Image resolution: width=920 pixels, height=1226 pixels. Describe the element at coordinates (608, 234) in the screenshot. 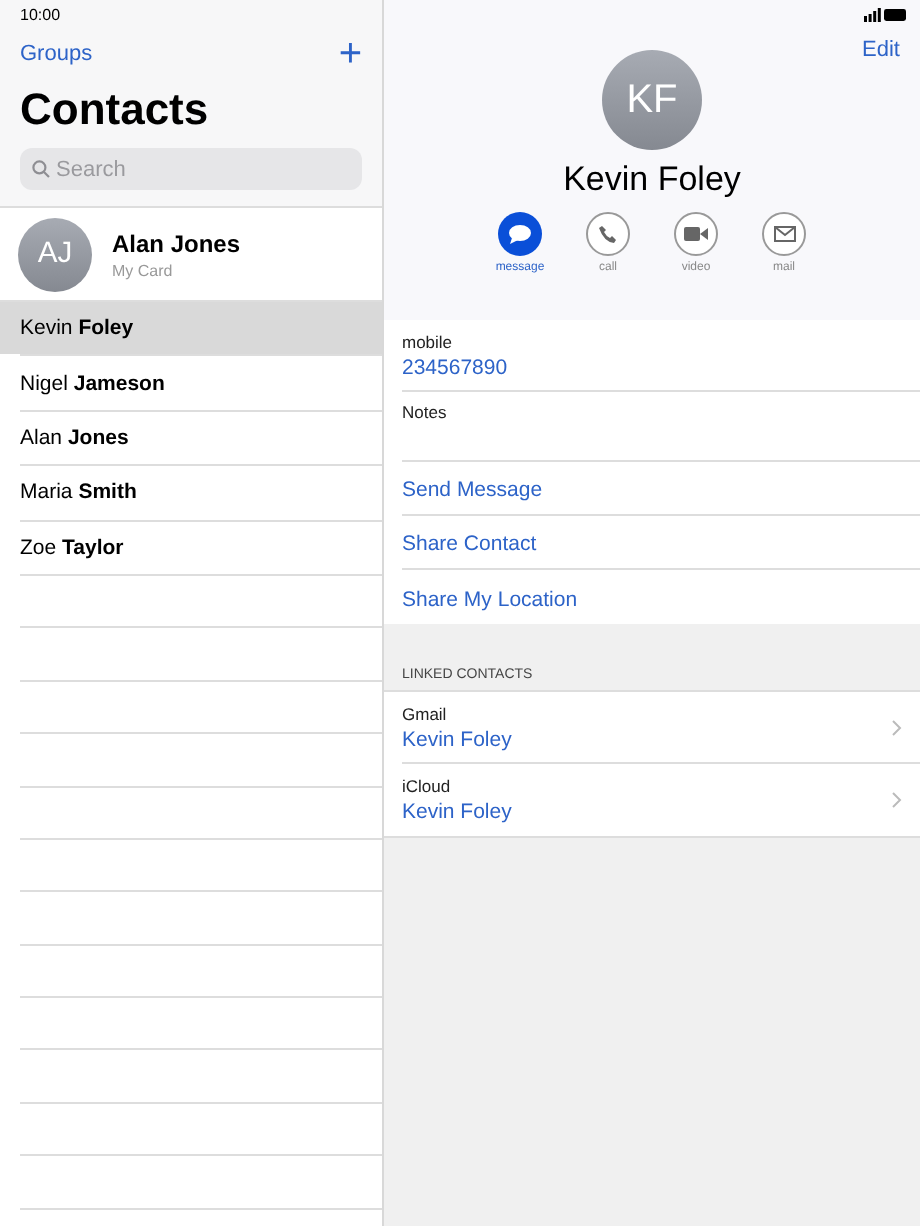

I see `phone-icon` at that location.